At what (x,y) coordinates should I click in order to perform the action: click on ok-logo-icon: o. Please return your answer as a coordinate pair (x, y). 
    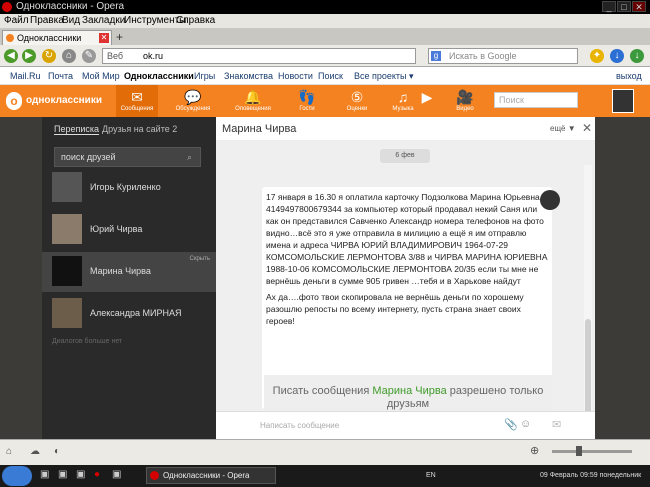
    Looking at the image, I should click on (14, 101).